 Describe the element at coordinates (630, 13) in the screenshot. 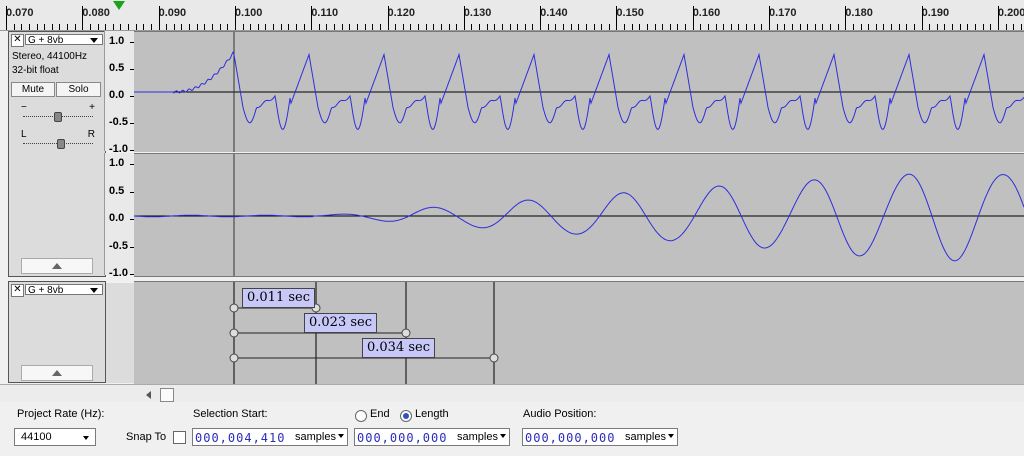

I see `ruler-label: 0.150` at that location.